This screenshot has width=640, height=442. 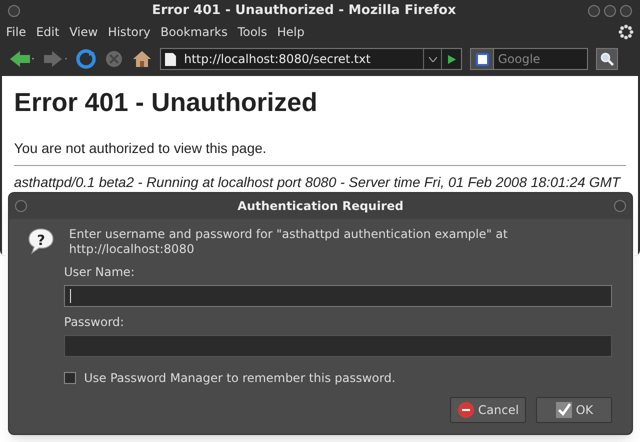 I want to click on caret-icon, so click(x=432, y=59).